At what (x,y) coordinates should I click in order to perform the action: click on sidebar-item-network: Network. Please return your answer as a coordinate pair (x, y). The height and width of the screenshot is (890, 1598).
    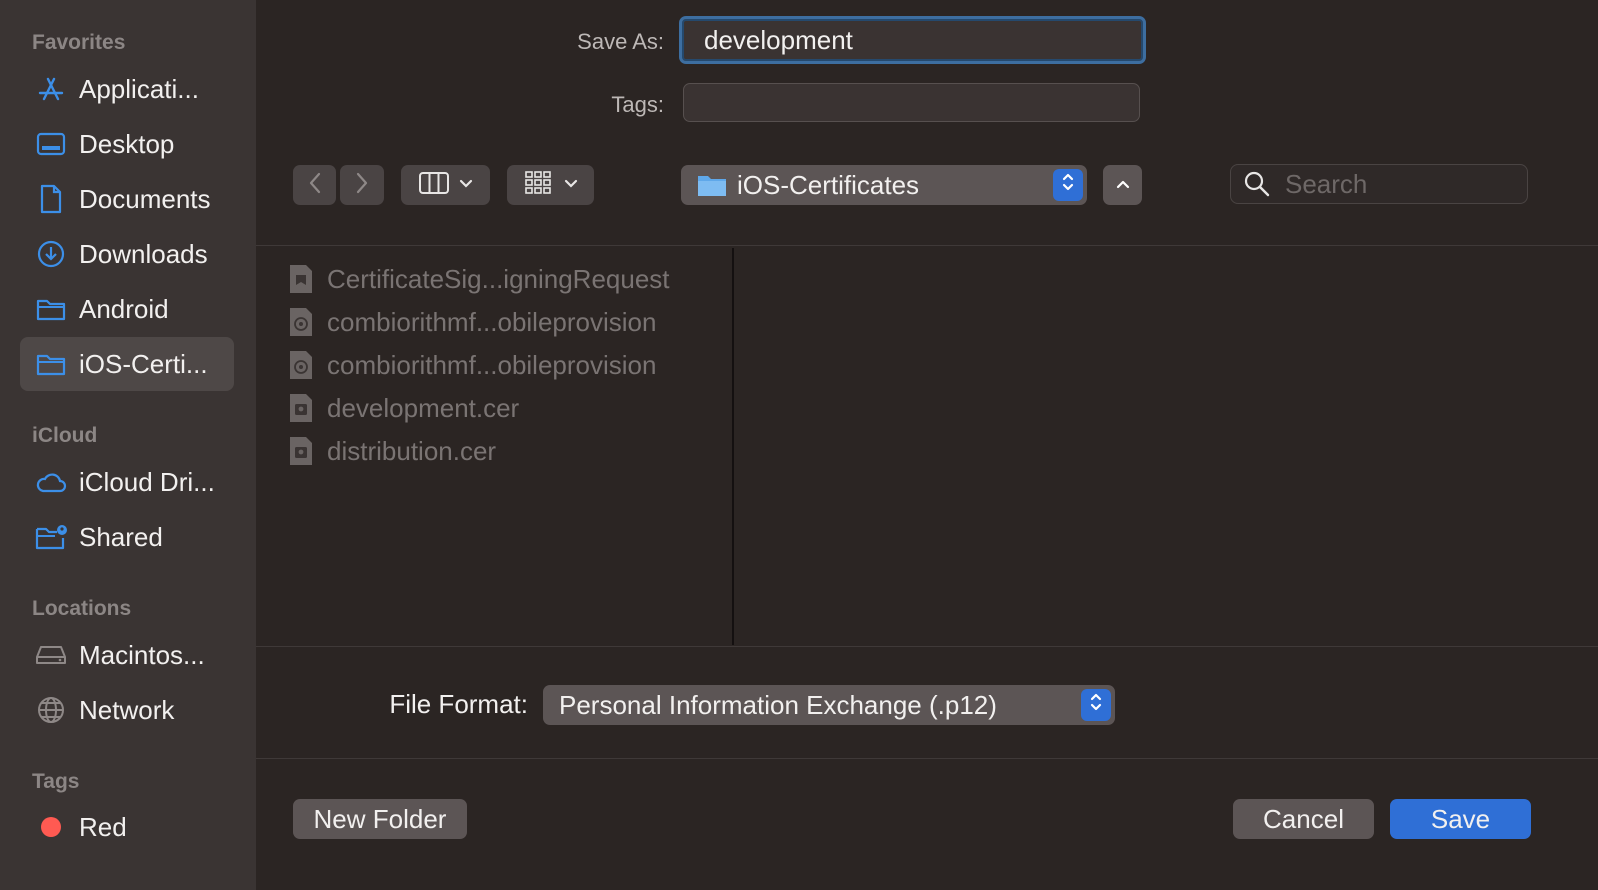
    Looking at the image, I should click on (127, 710).